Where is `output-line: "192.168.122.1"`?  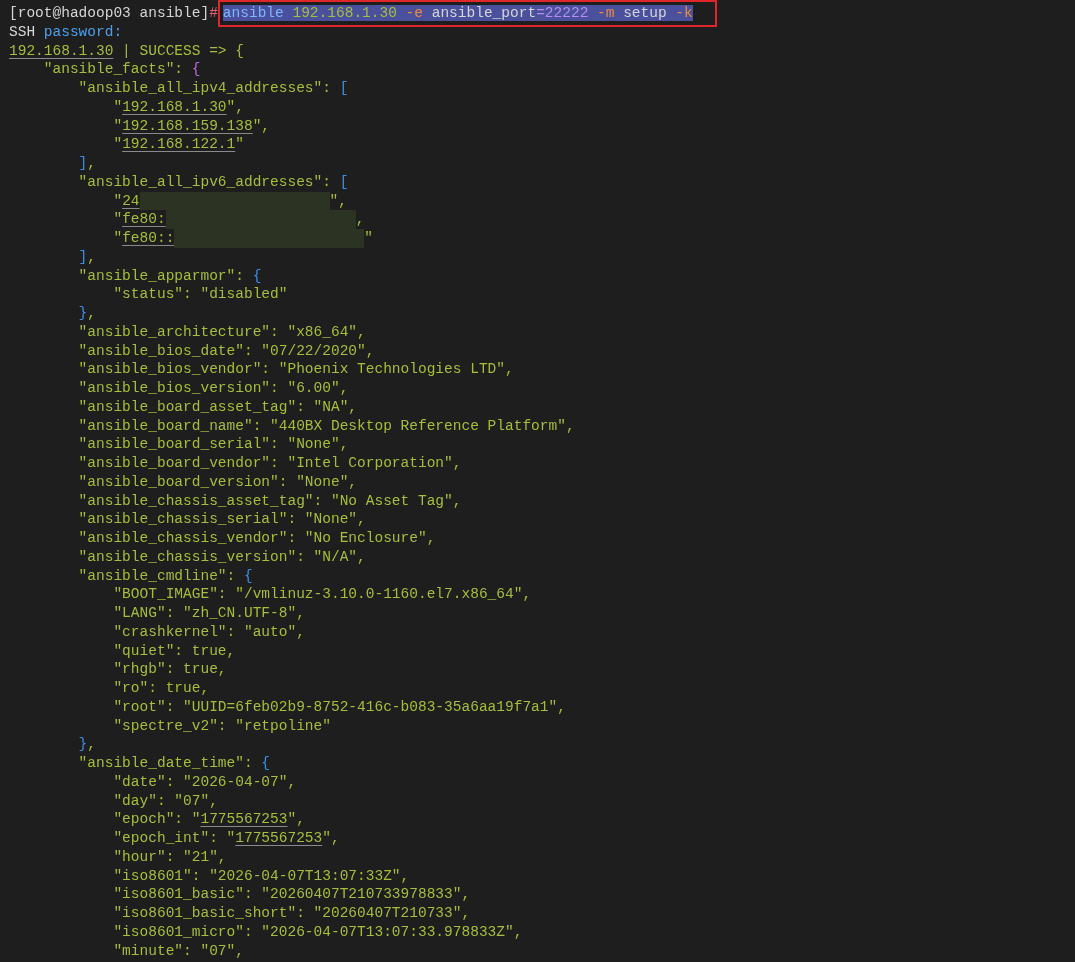
output-line: "192.168.122.1" is located at coordinates (178, 144).